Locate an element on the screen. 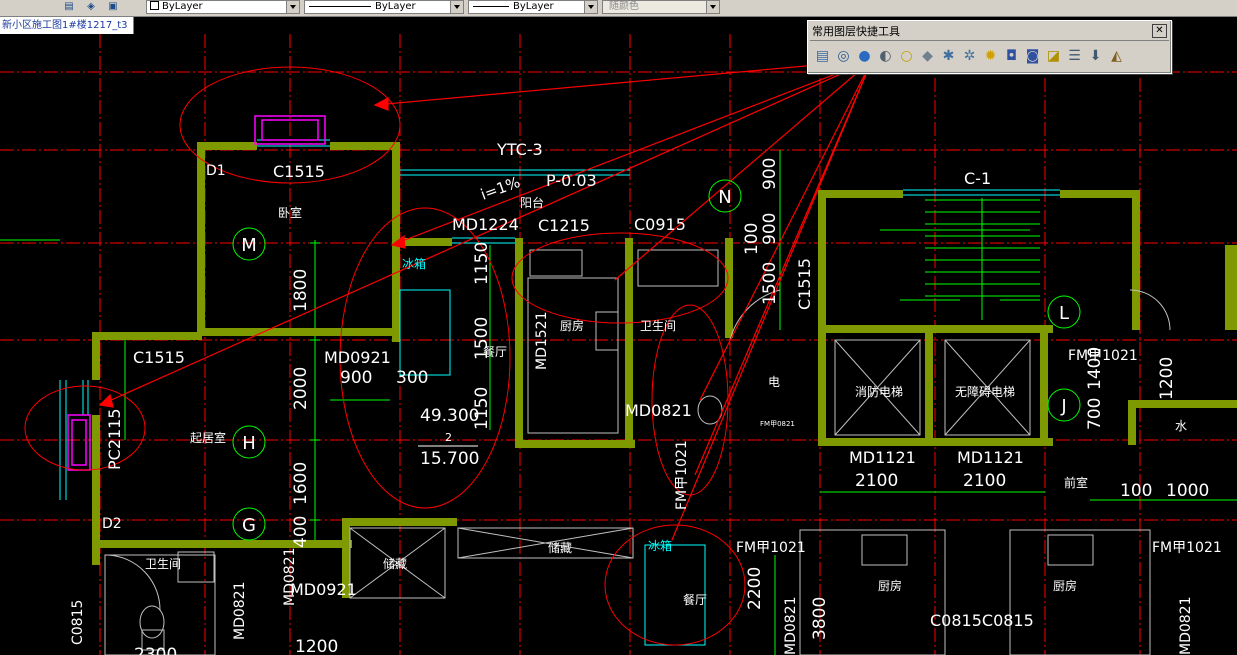 The width and height of the screenshot is (1237, 655). layer-states-icon: ◎ is located at coordinates (843, 56).